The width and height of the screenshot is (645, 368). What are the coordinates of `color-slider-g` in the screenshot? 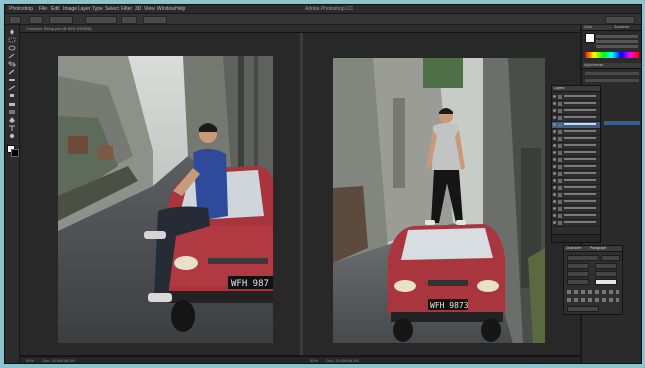 It's located at (617, 41).